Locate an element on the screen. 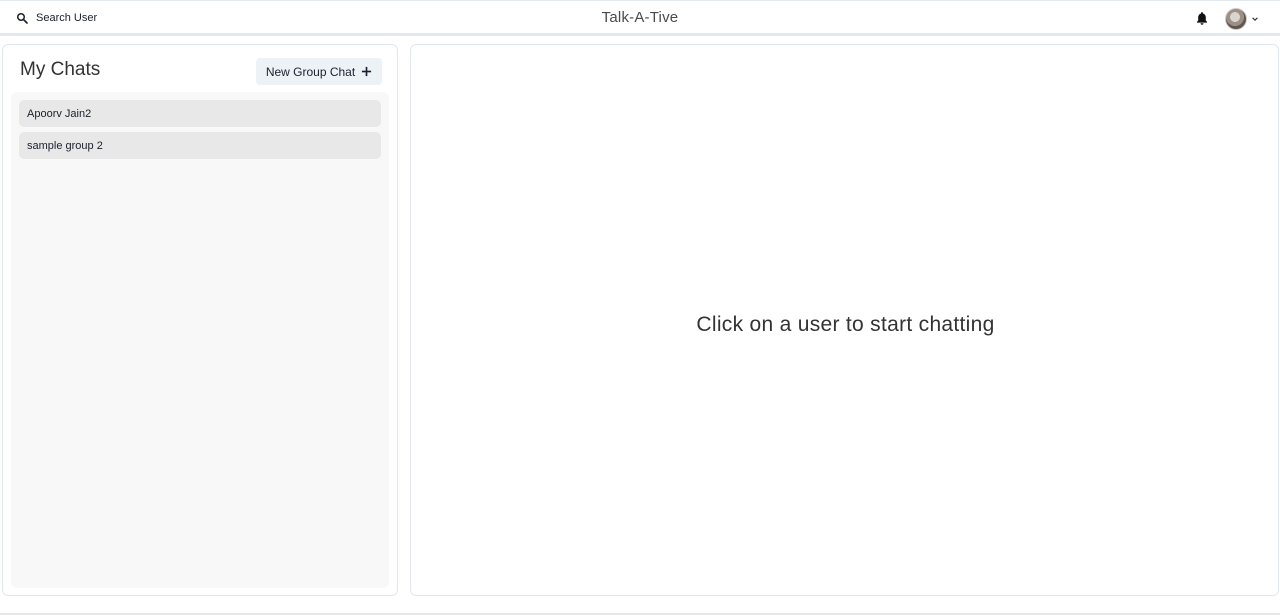  chat-name: Apoorv Jain2 is located at coordinates (59, 113).